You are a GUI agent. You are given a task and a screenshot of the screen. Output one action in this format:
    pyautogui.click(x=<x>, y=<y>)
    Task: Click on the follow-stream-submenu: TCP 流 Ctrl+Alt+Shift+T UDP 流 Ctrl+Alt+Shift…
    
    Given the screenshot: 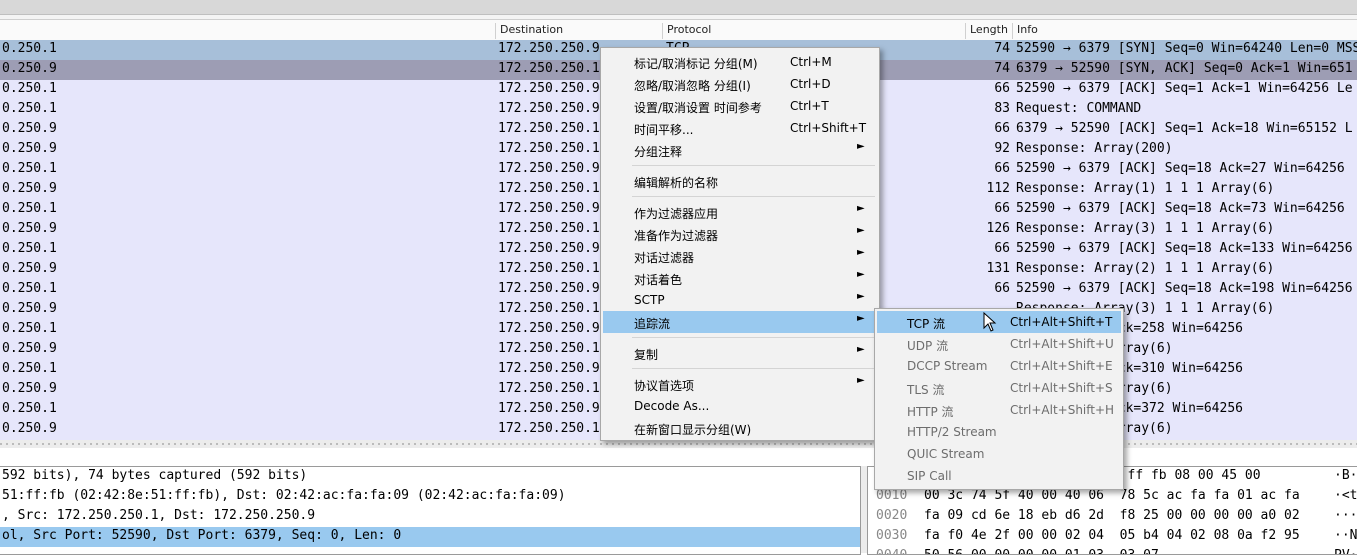 What is the action you would take?
    pyautogui.click(x=999, y=399)
    